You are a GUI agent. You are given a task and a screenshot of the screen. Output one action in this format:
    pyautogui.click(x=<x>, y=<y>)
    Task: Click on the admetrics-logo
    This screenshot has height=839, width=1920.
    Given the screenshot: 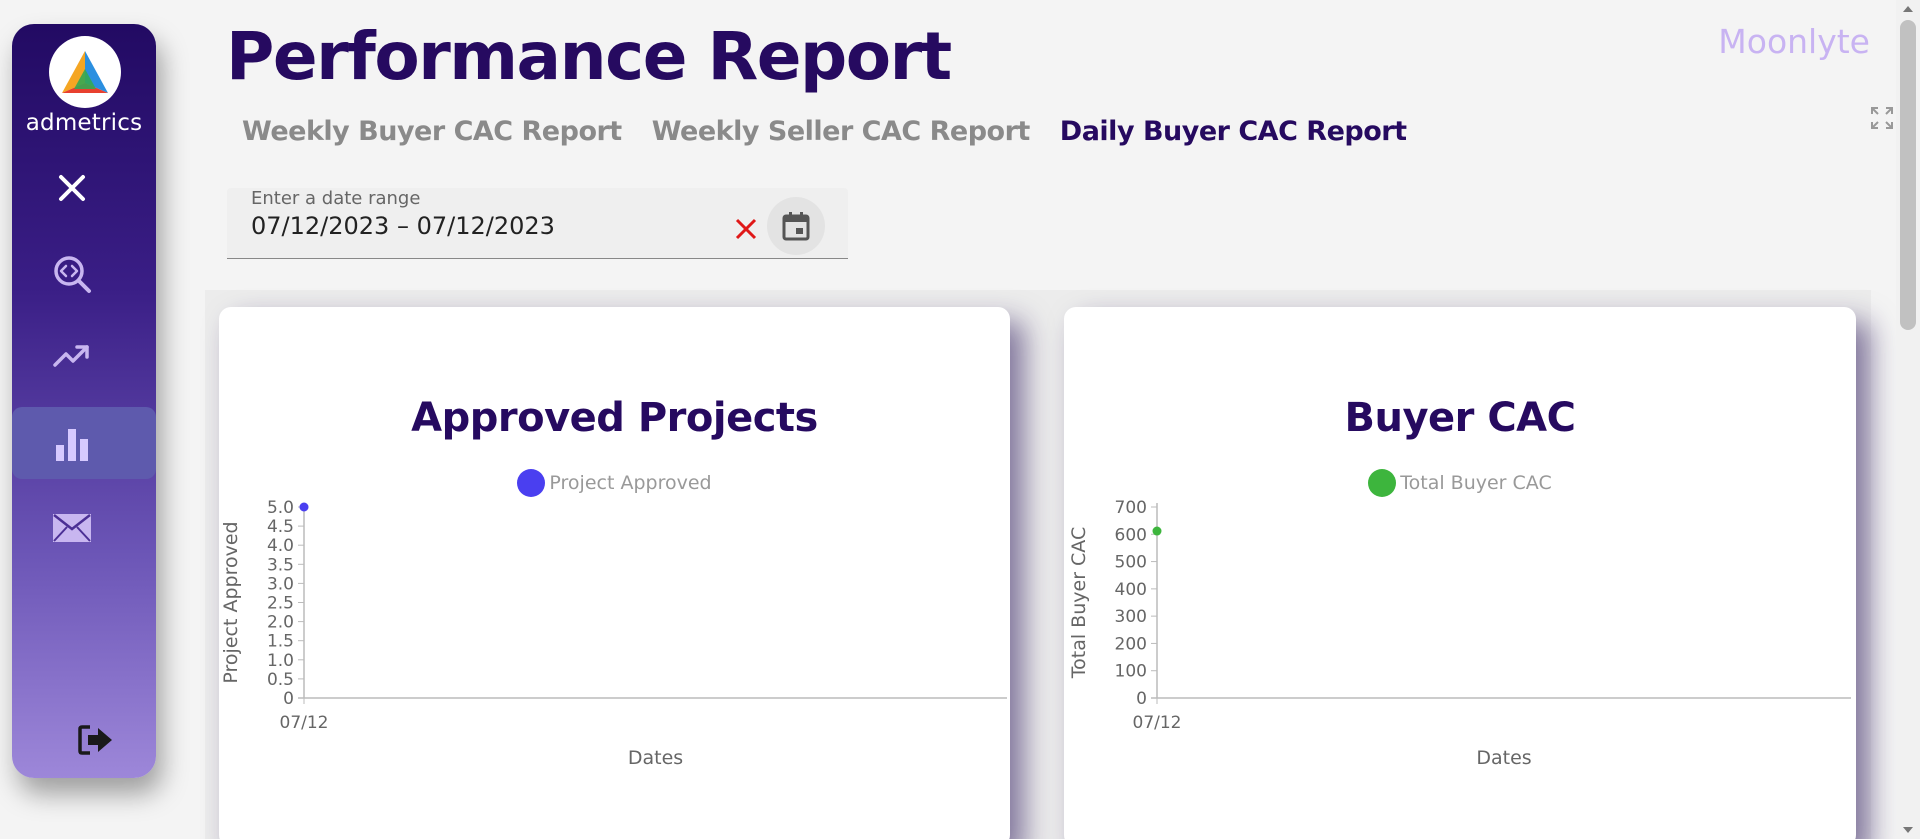 What is the action you would take?
    pyautogui.click(x=85, y=72)
    